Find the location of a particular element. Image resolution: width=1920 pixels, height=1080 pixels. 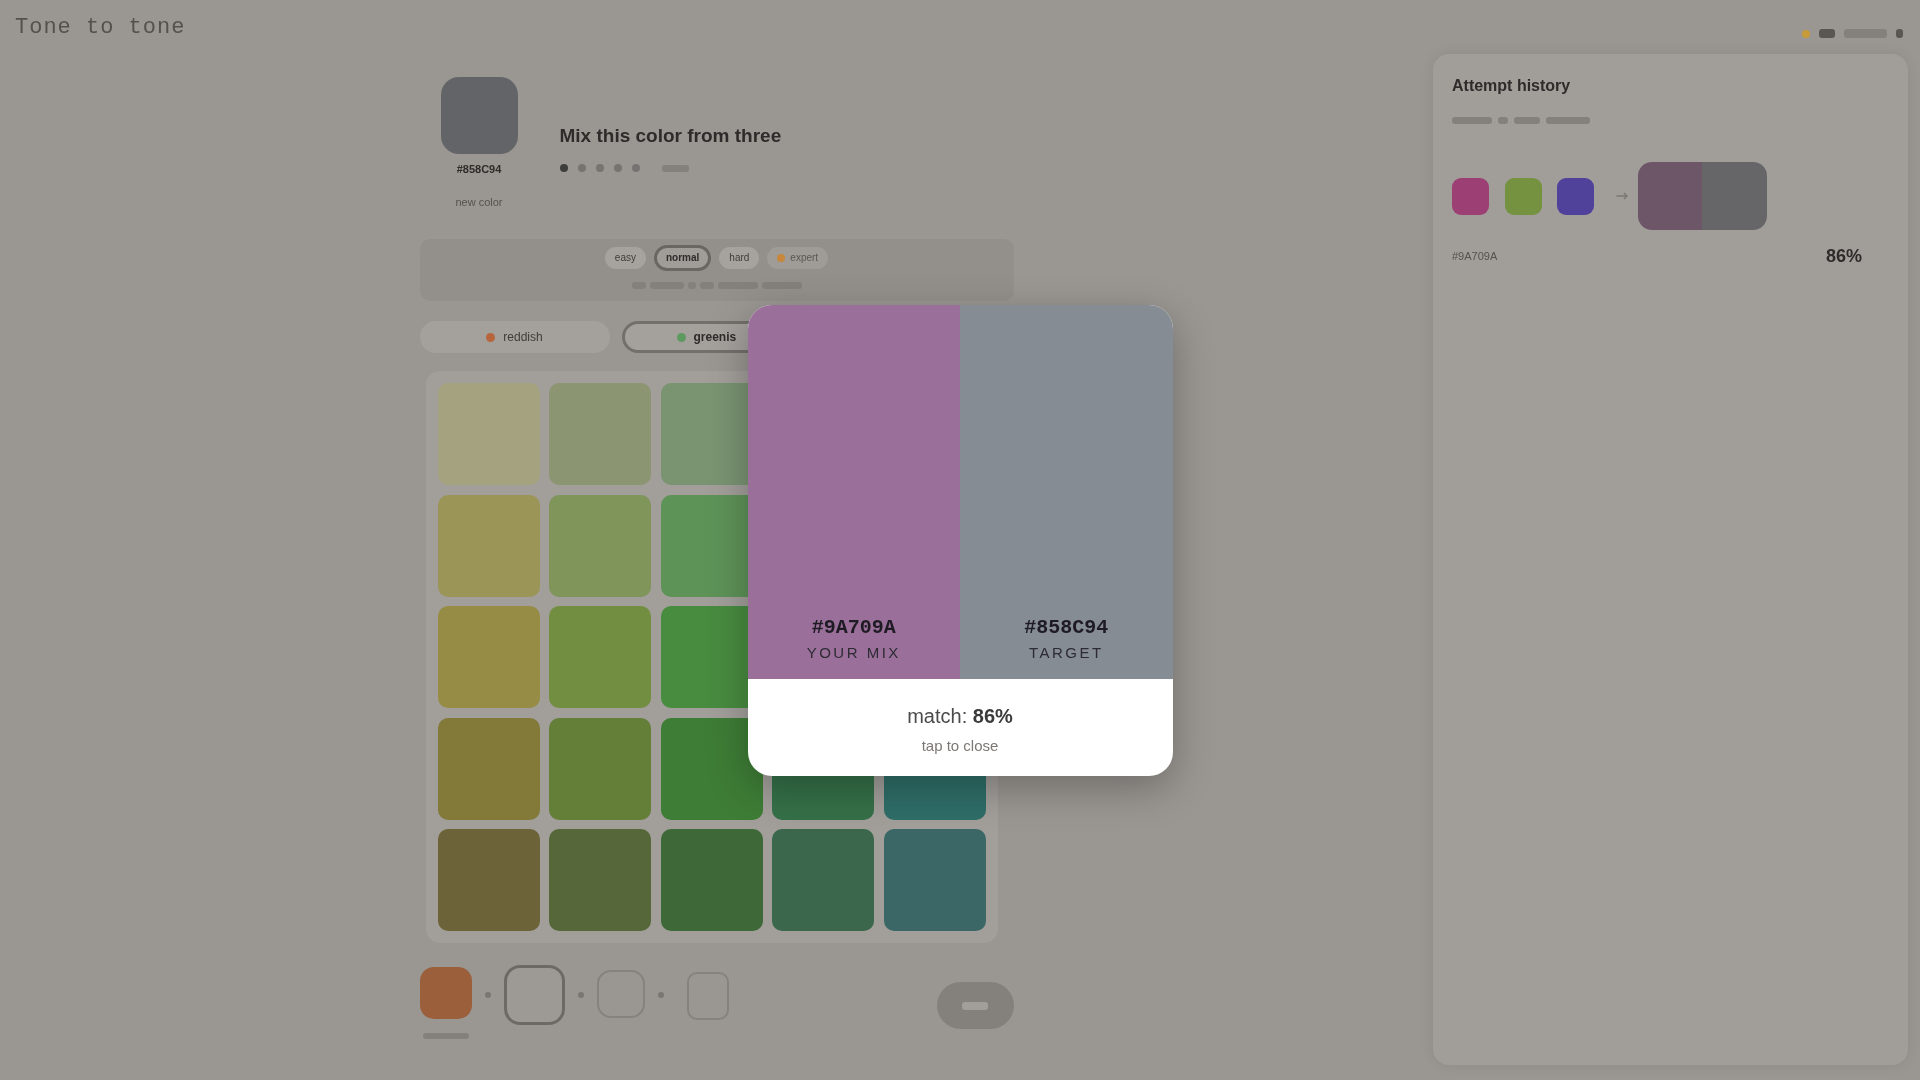

difficulty-pill: normal is located at coordinates (683, 258).